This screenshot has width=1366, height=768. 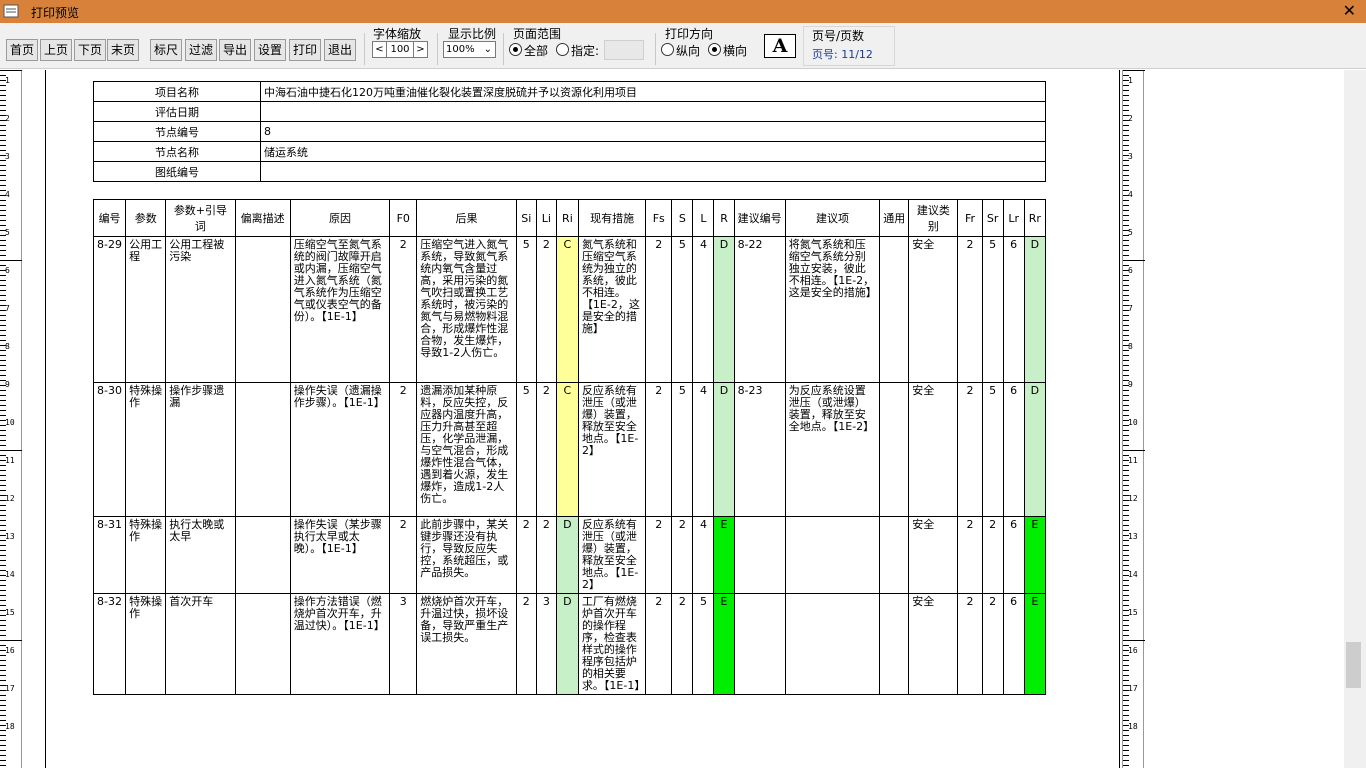 I want to click on prev-page-button: 上页, so click(x=56, y=50).